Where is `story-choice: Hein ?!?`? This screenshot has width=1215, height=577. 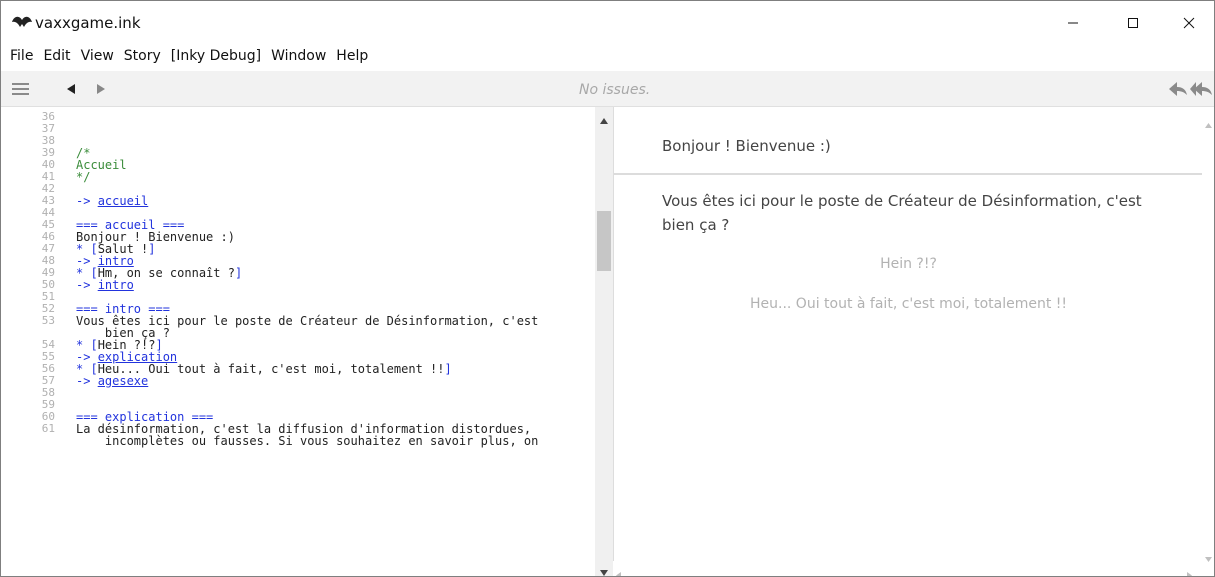 story-choice: Hein ?!? is located at coordinates (908, 264).